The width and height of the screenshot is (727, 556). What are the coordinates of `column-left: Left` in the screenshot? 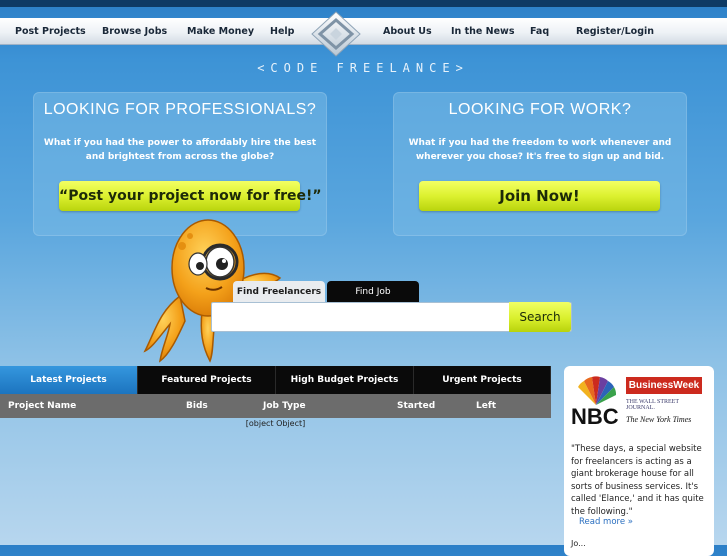 It's located at (486, 406).